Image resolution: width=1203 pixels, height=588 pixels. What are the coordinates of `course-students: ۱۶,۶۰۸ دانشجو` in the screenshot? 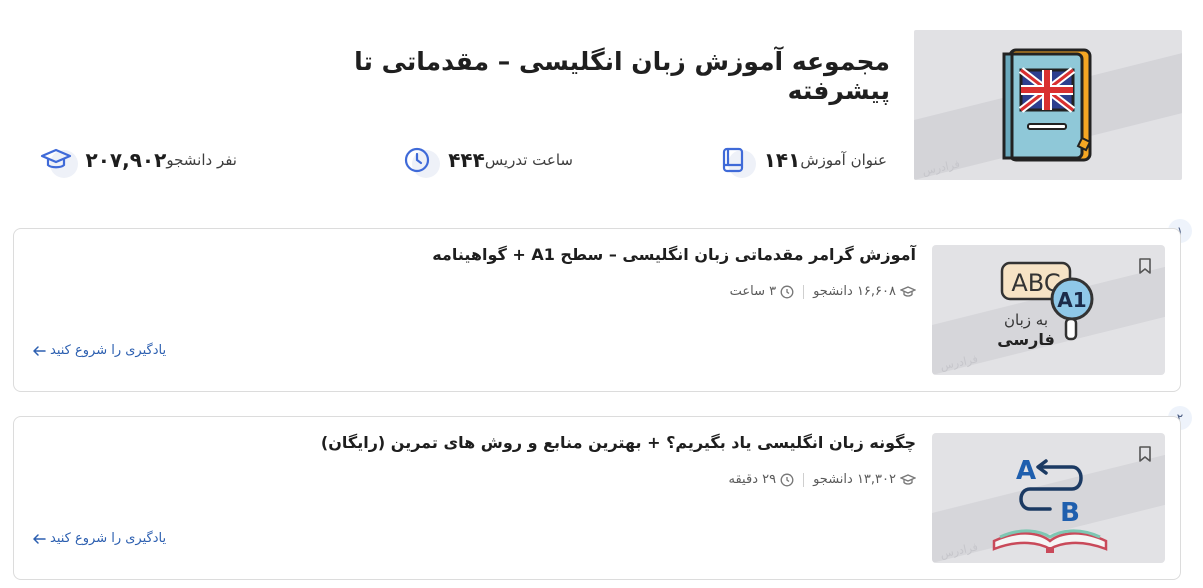 It's located at (864, 291).